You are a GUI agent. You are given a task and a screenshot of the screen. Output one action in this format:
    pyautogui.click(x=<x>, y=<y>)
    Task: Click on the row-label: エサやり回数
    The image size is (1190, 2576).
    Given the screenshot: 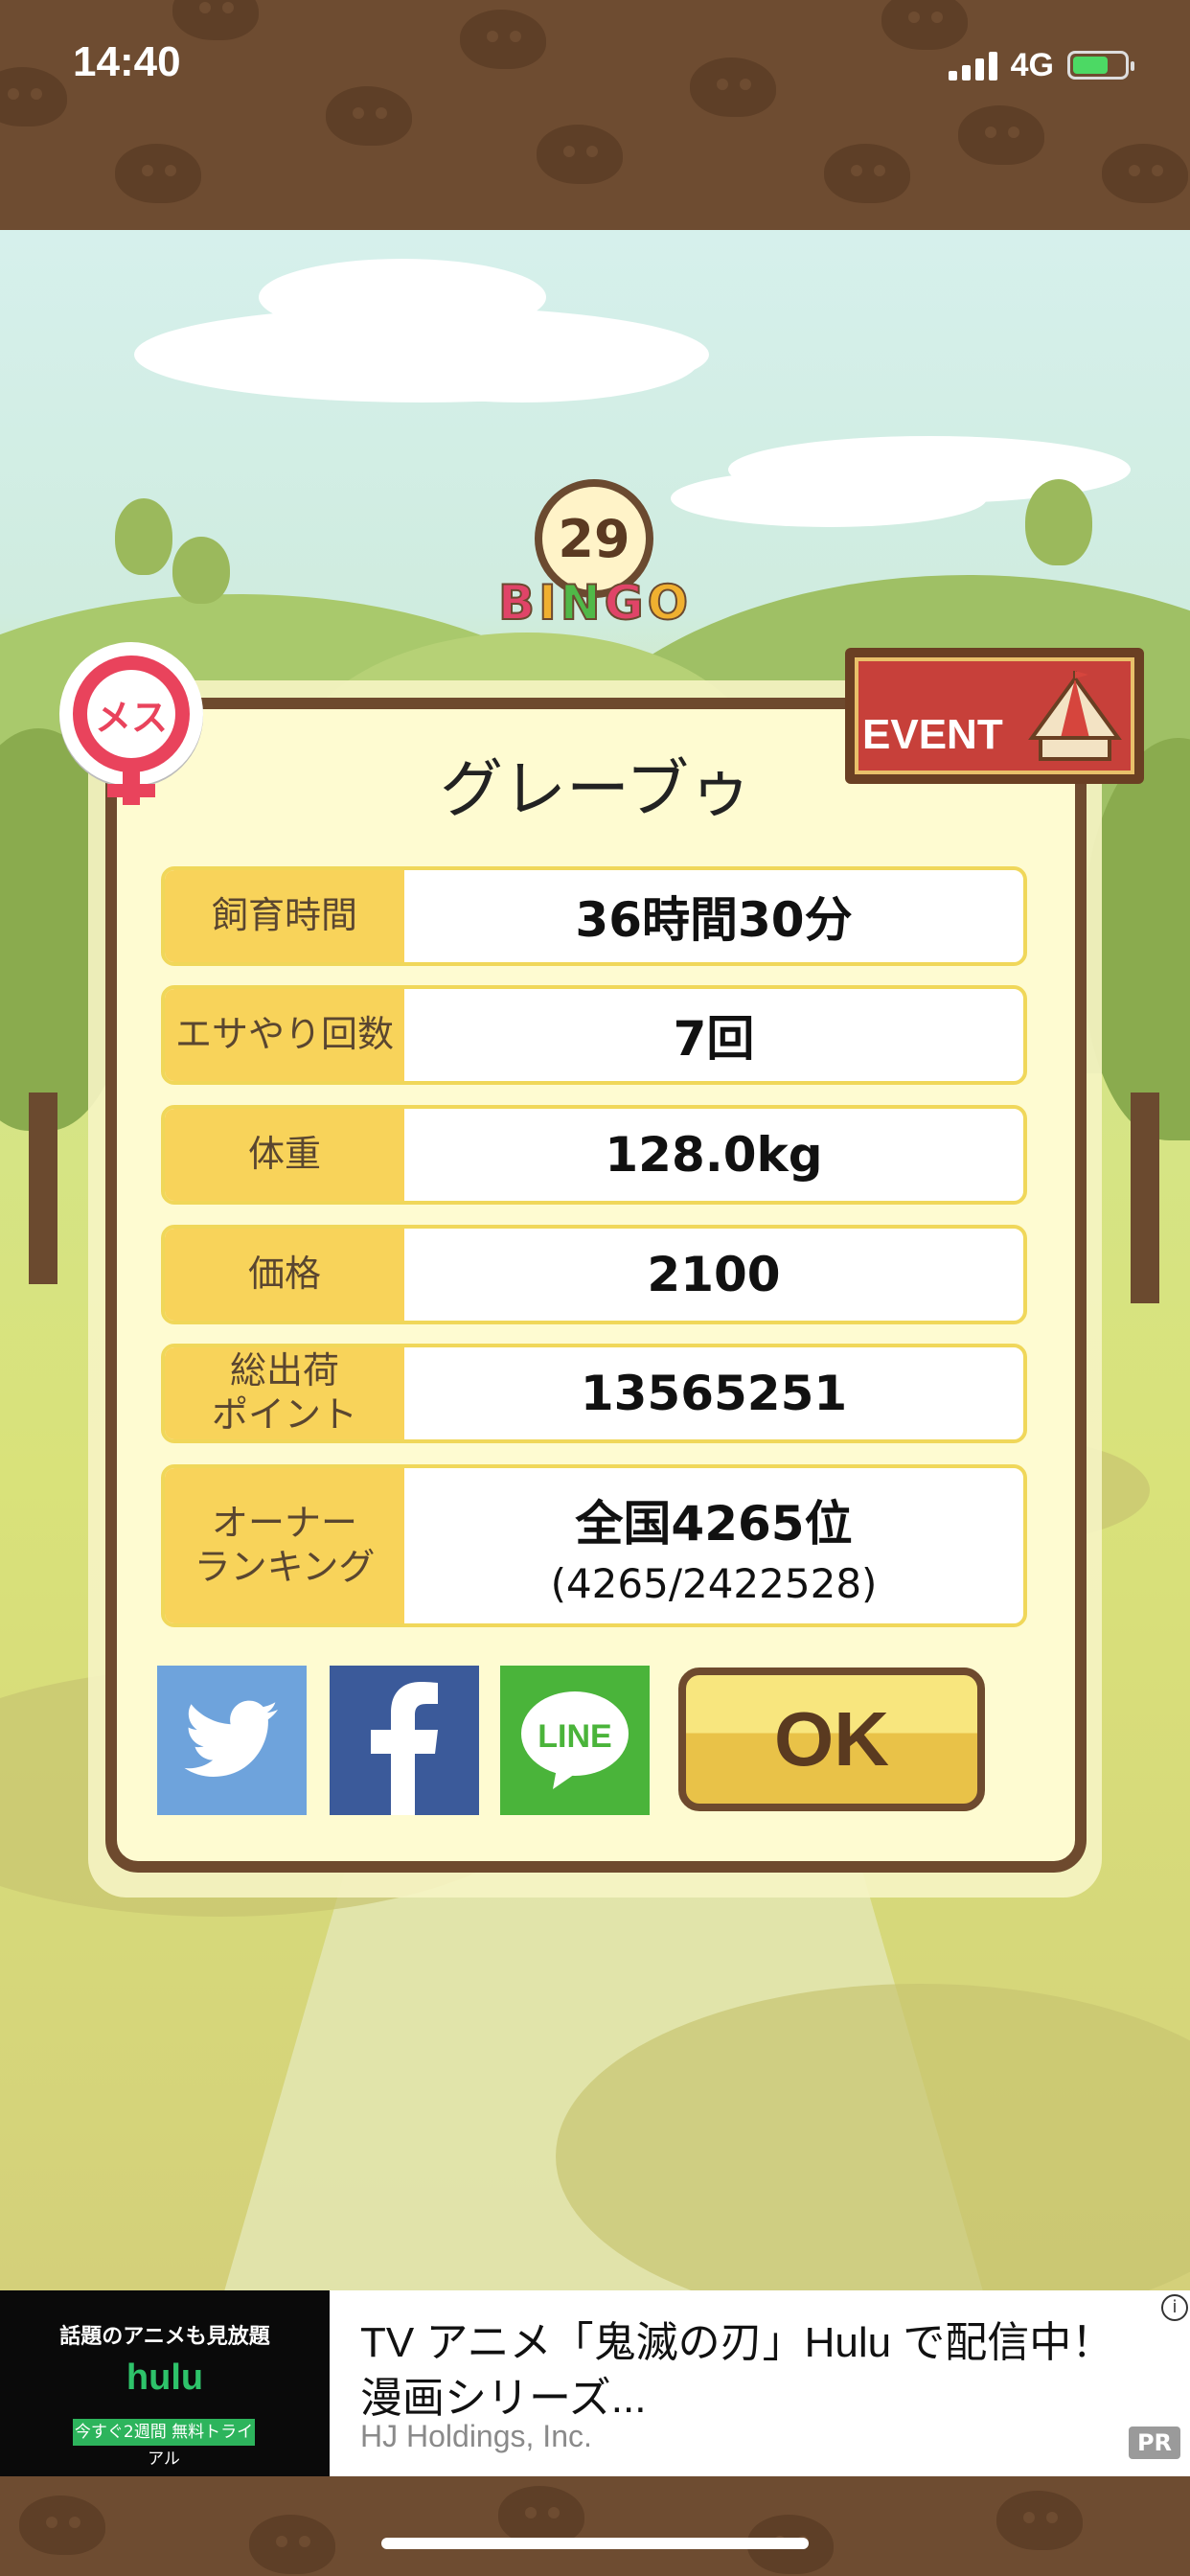 What is the action you would take?
    pyautogui.click(x=285, y=1035)
    